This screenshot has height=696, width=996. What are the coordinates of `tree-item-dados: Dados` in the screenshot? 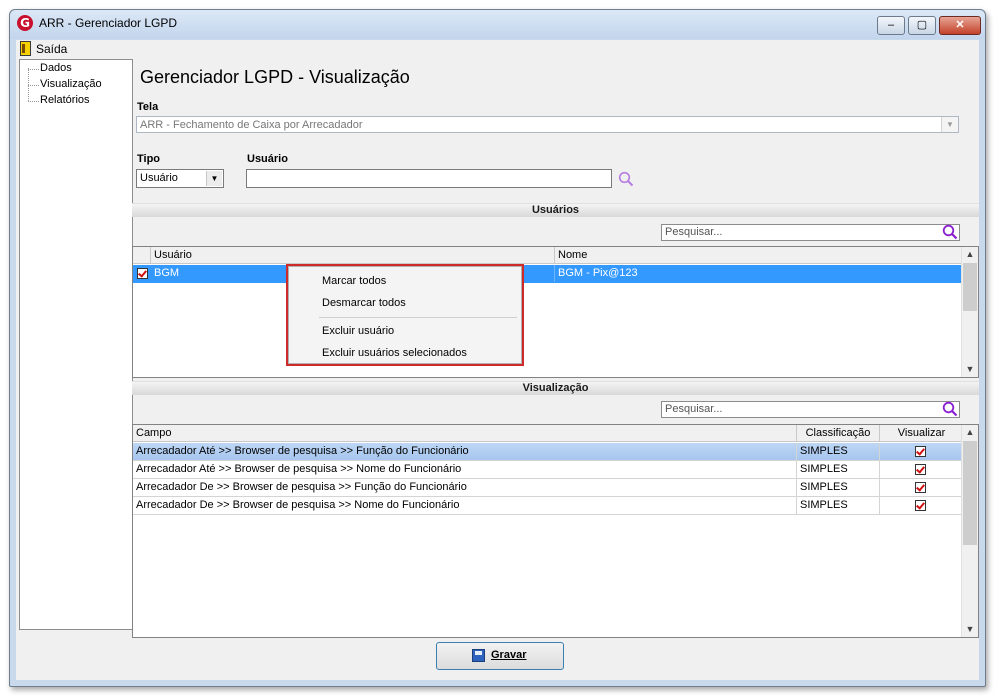 It's located at (56, 68).